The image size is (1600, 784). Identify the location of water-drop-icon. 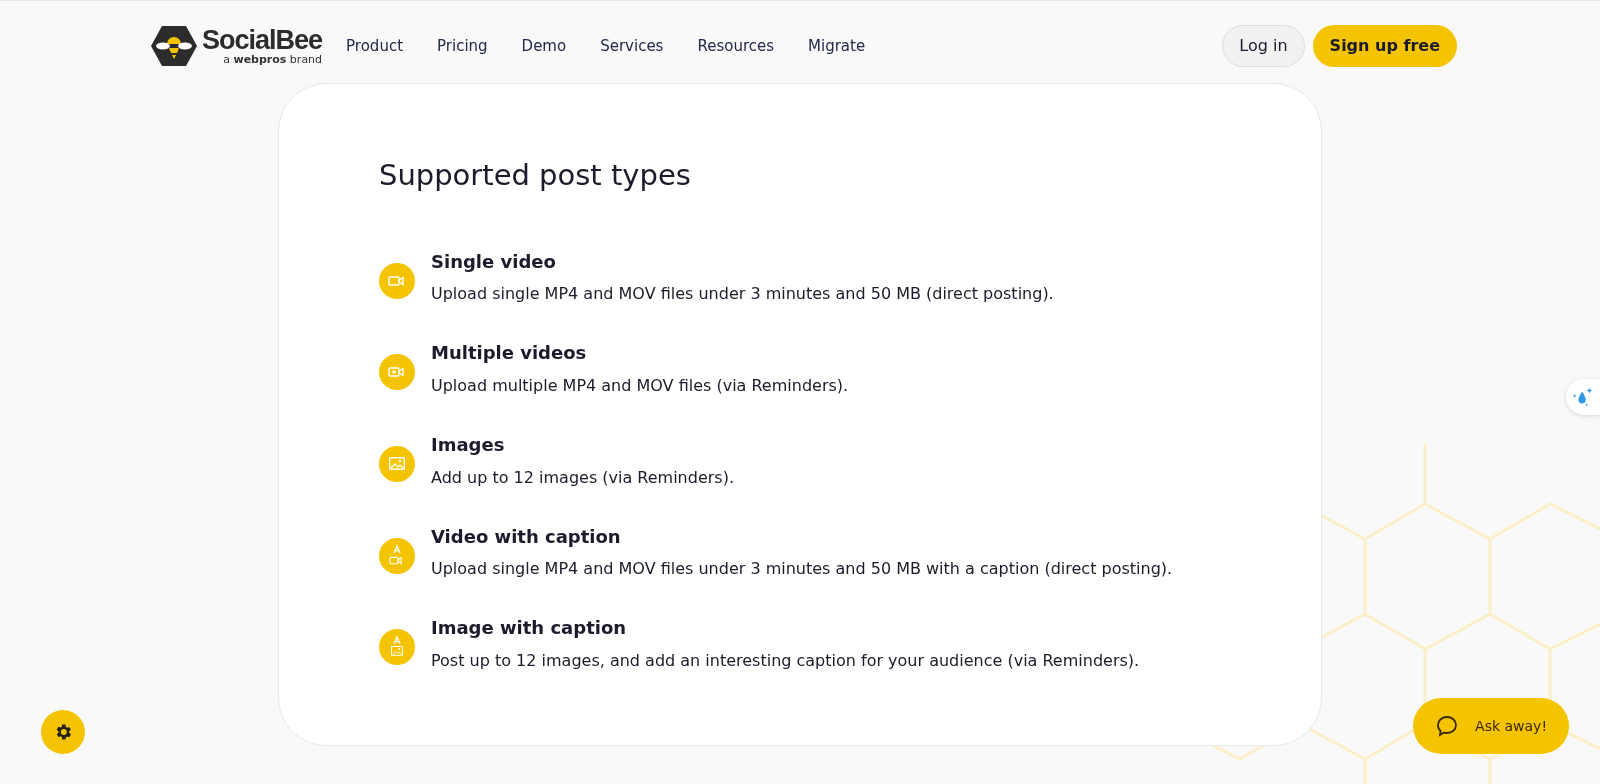
(1583, 397).